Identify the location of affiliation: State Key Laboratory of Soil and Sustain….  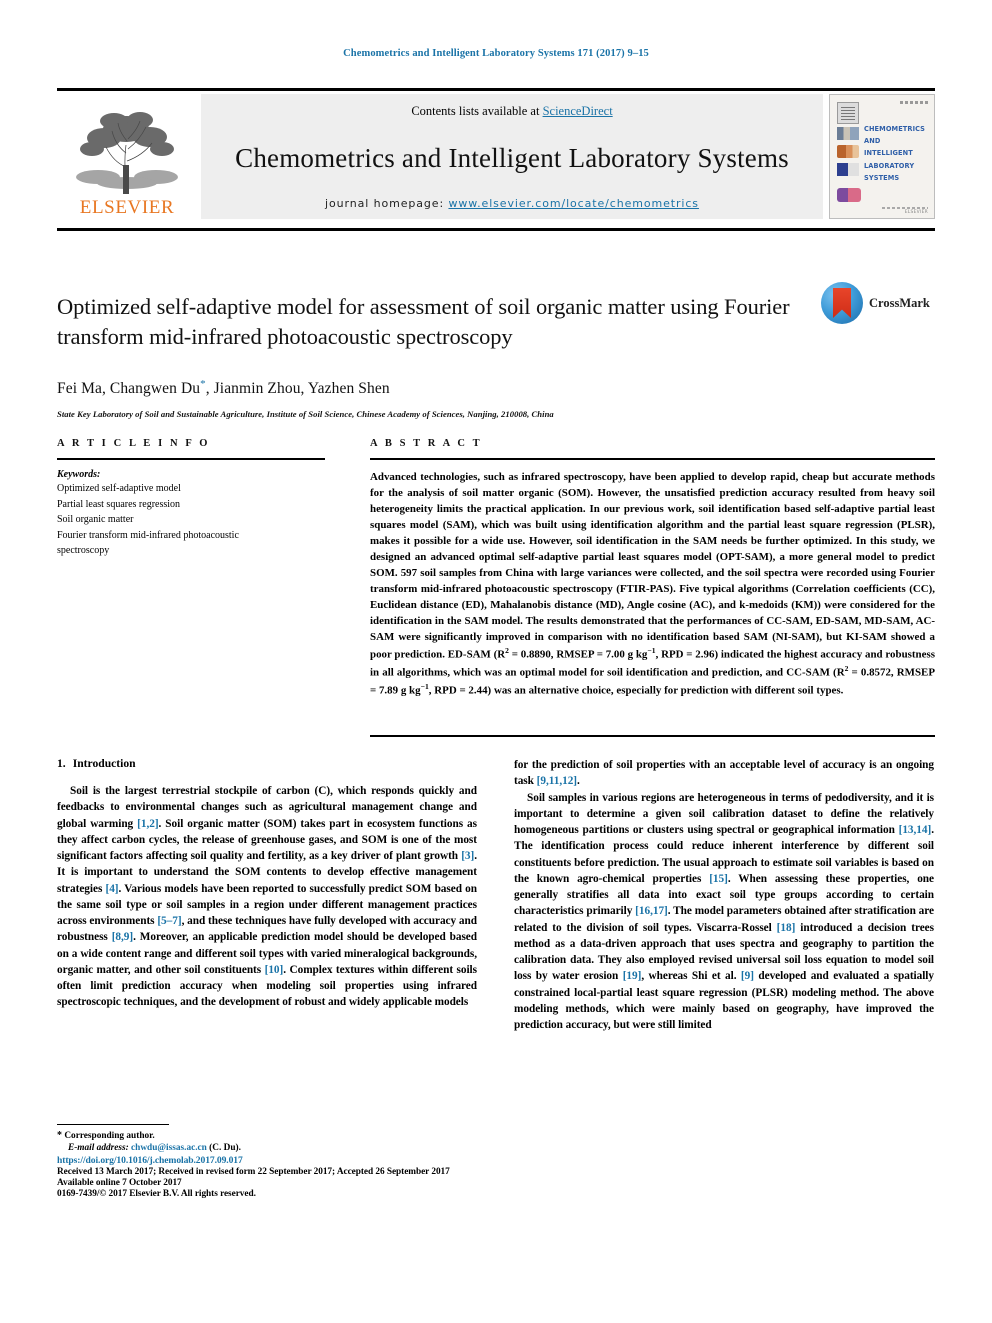
(305, 414).